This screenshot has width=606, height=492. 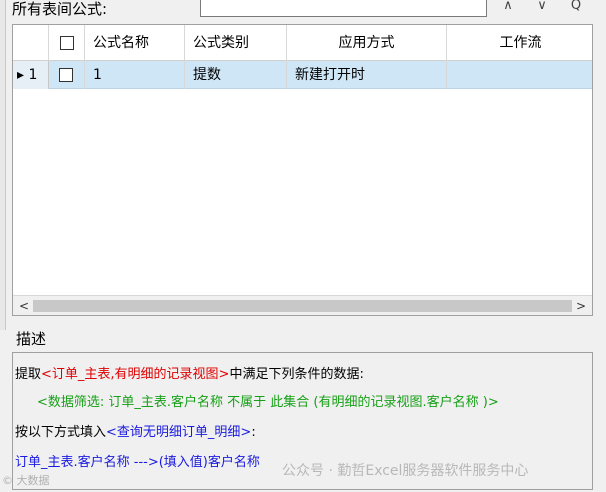 I want to click on move-up-icon: ∧, so click(x=508, y=8).